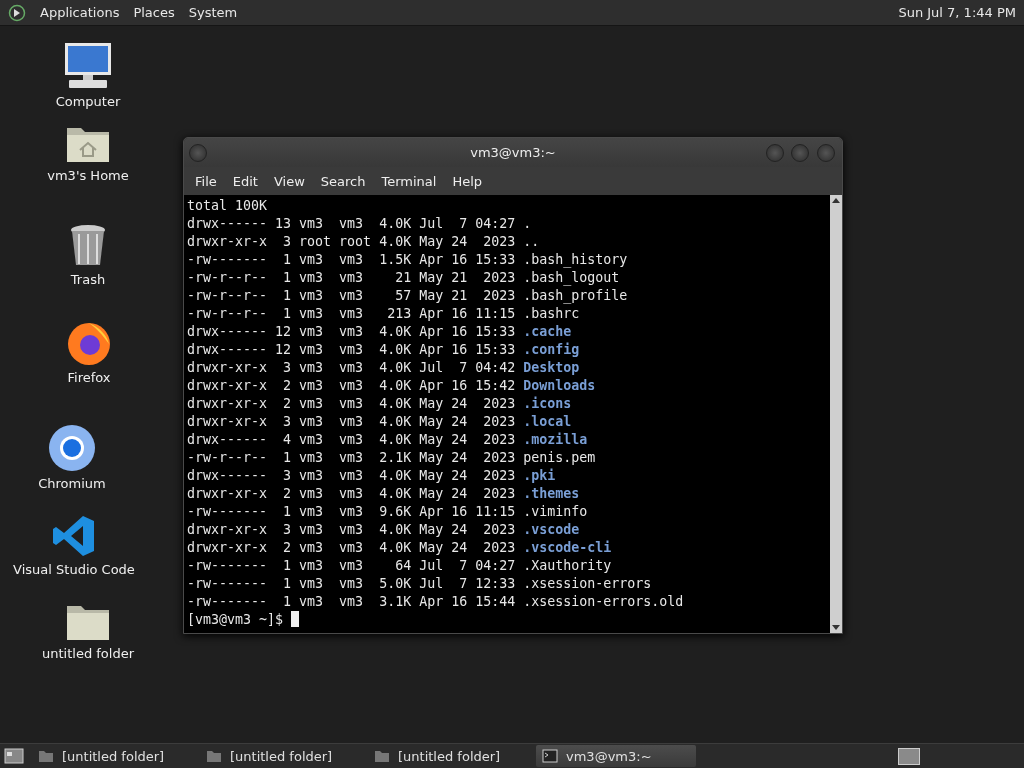 The width and height of the screenshot is (1024, 768). What do you see at coordinates (567, 565) in the screenshot?
I see `file-name: .Xauthority` at bounding box center [567, 565].